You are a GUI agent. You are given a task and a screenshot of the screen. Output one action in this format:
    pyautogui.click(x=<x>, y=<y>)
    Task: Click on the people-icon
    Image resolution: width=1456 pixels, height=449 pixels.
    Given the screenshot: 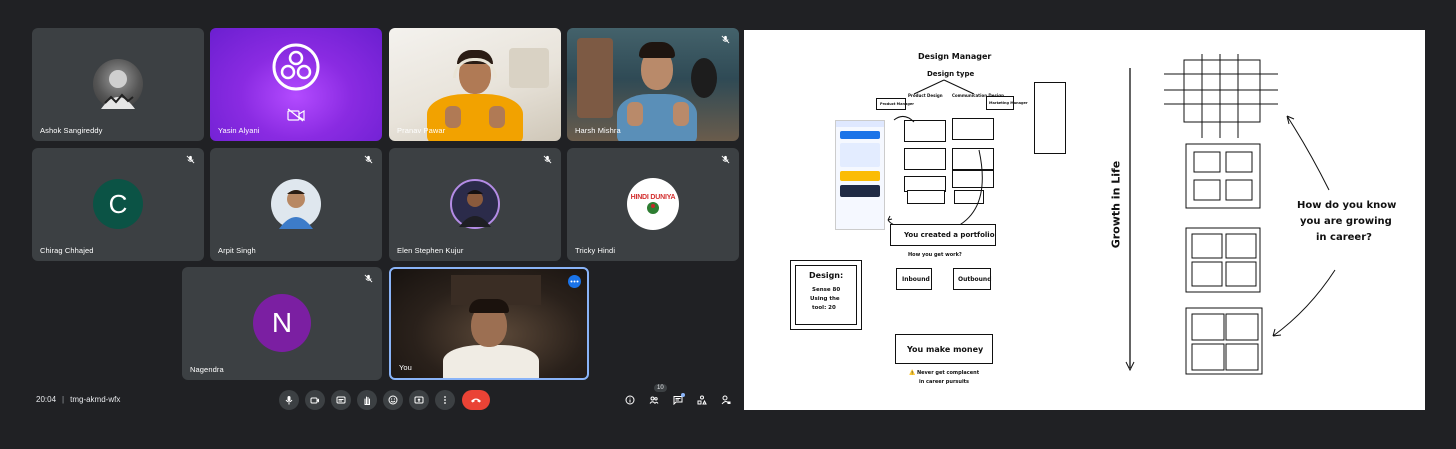 What is the action you would take?
    pyautogui.click(x=654, y=400)
    